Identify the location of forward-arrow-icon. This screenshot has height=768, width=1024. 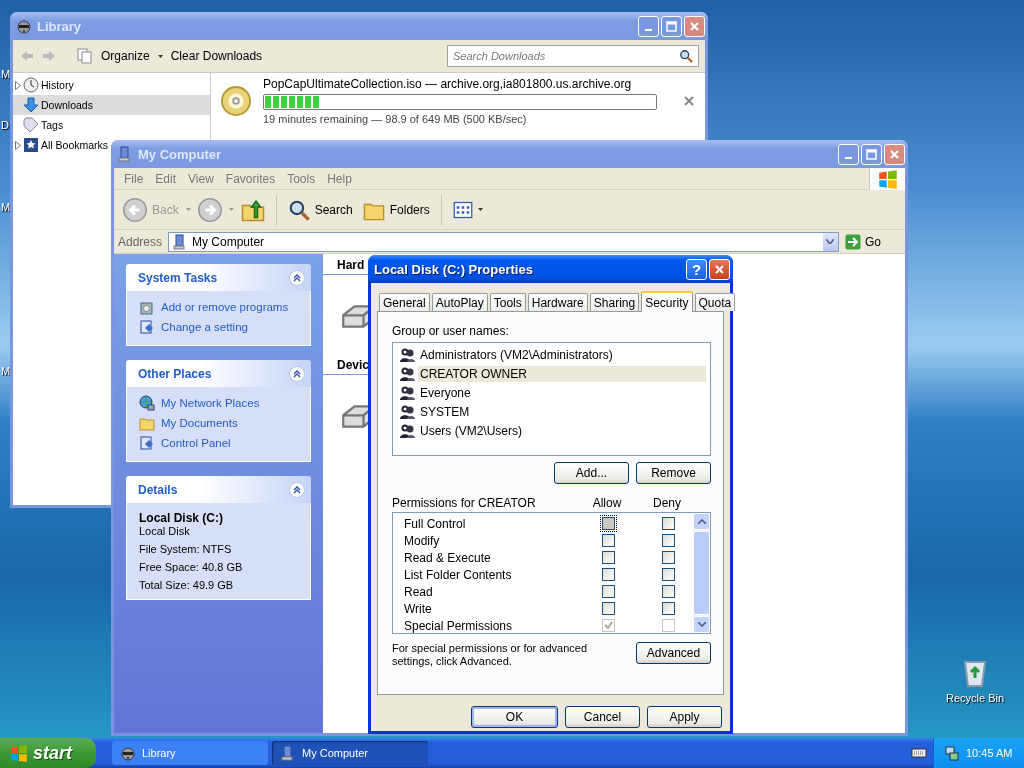
(49, 56).